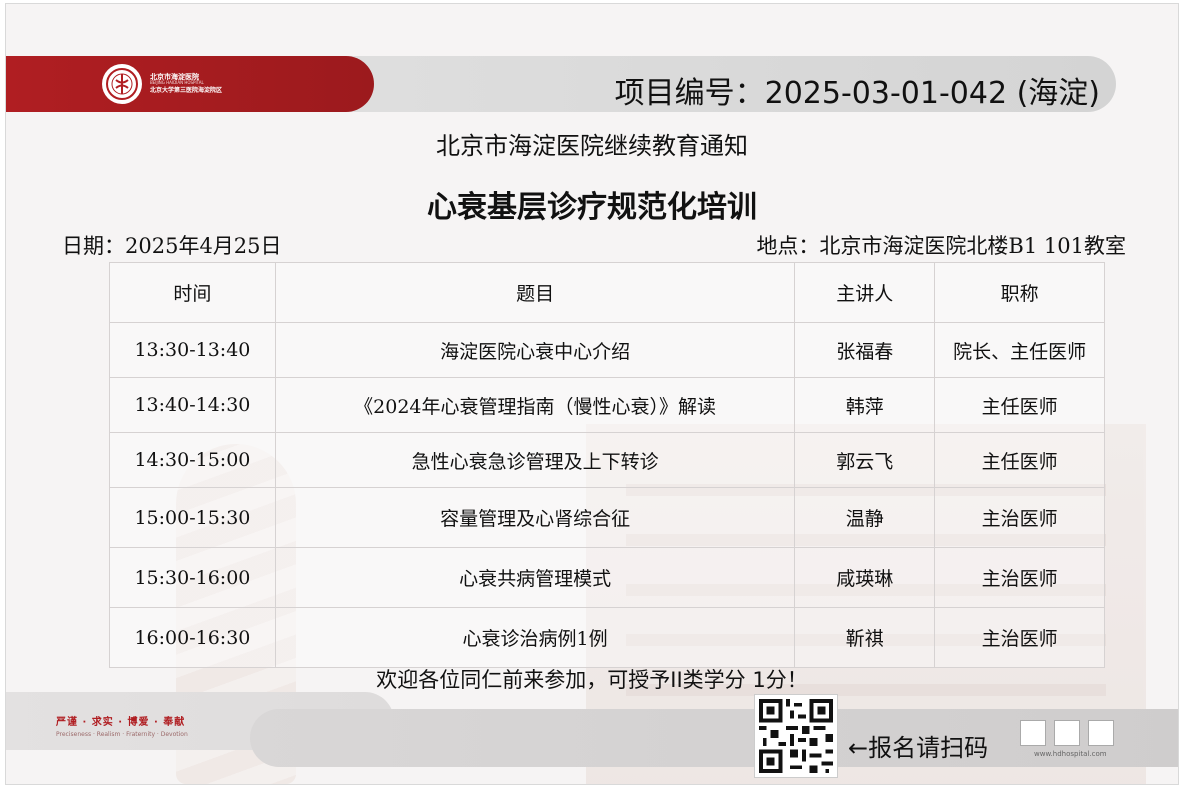 The height and width of the screenshot is (789, 1183). I want to click on welcome-text: 欢迎各位同仁前来参加，可授予II类学分 1分！, so click(592, 680).